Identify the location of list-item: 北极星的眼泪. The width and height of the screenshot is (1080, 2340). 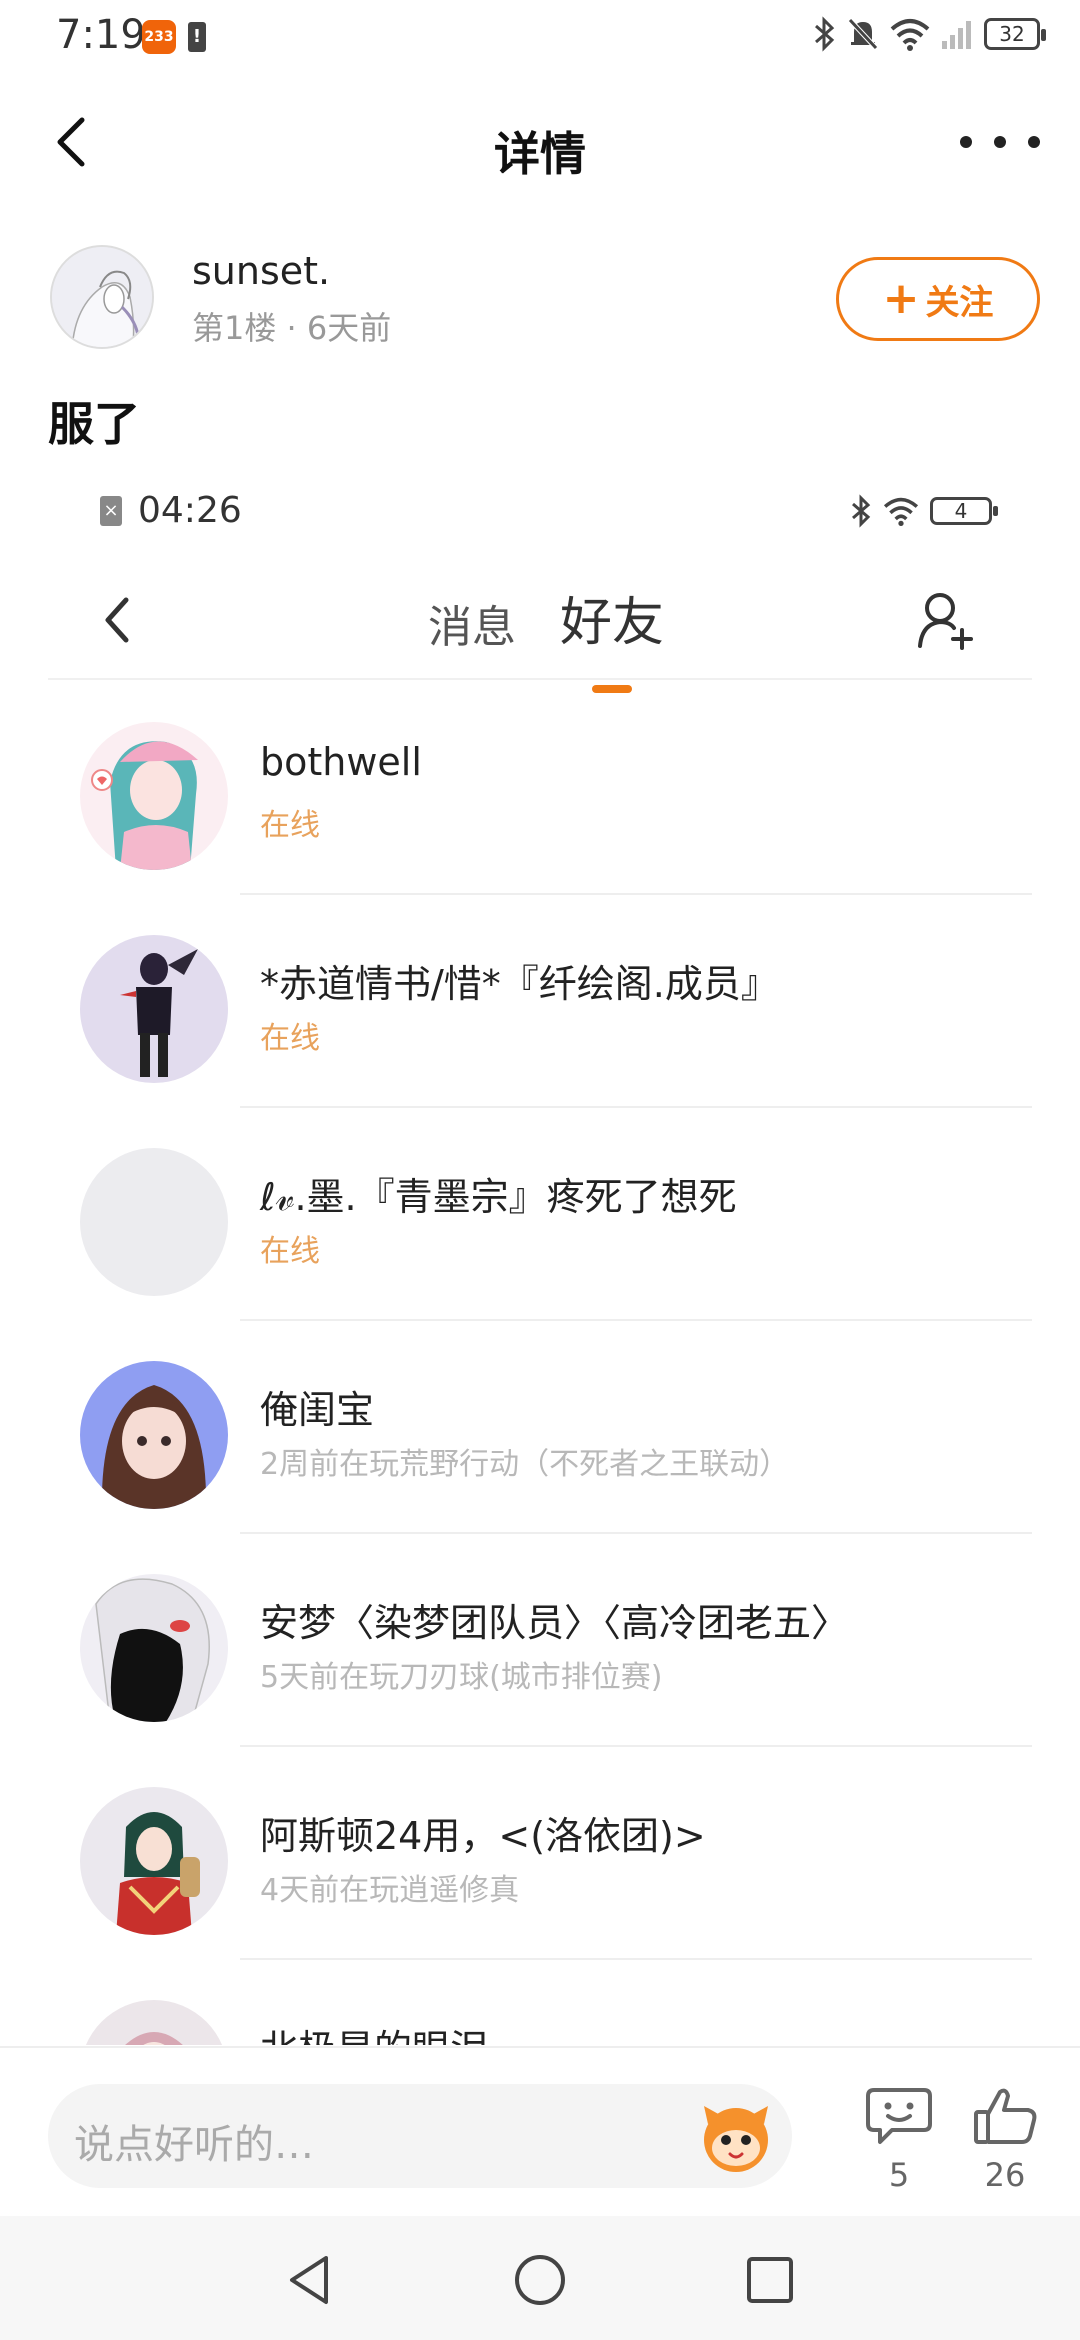
(540, 2002).